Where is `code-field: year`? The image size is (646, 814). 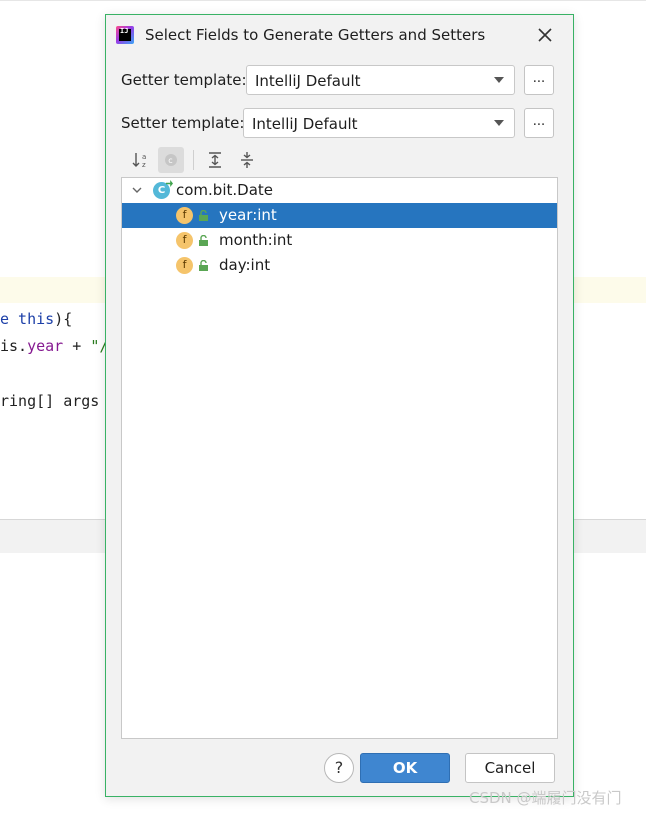 code-field: year is located at coordinates (45, 346).